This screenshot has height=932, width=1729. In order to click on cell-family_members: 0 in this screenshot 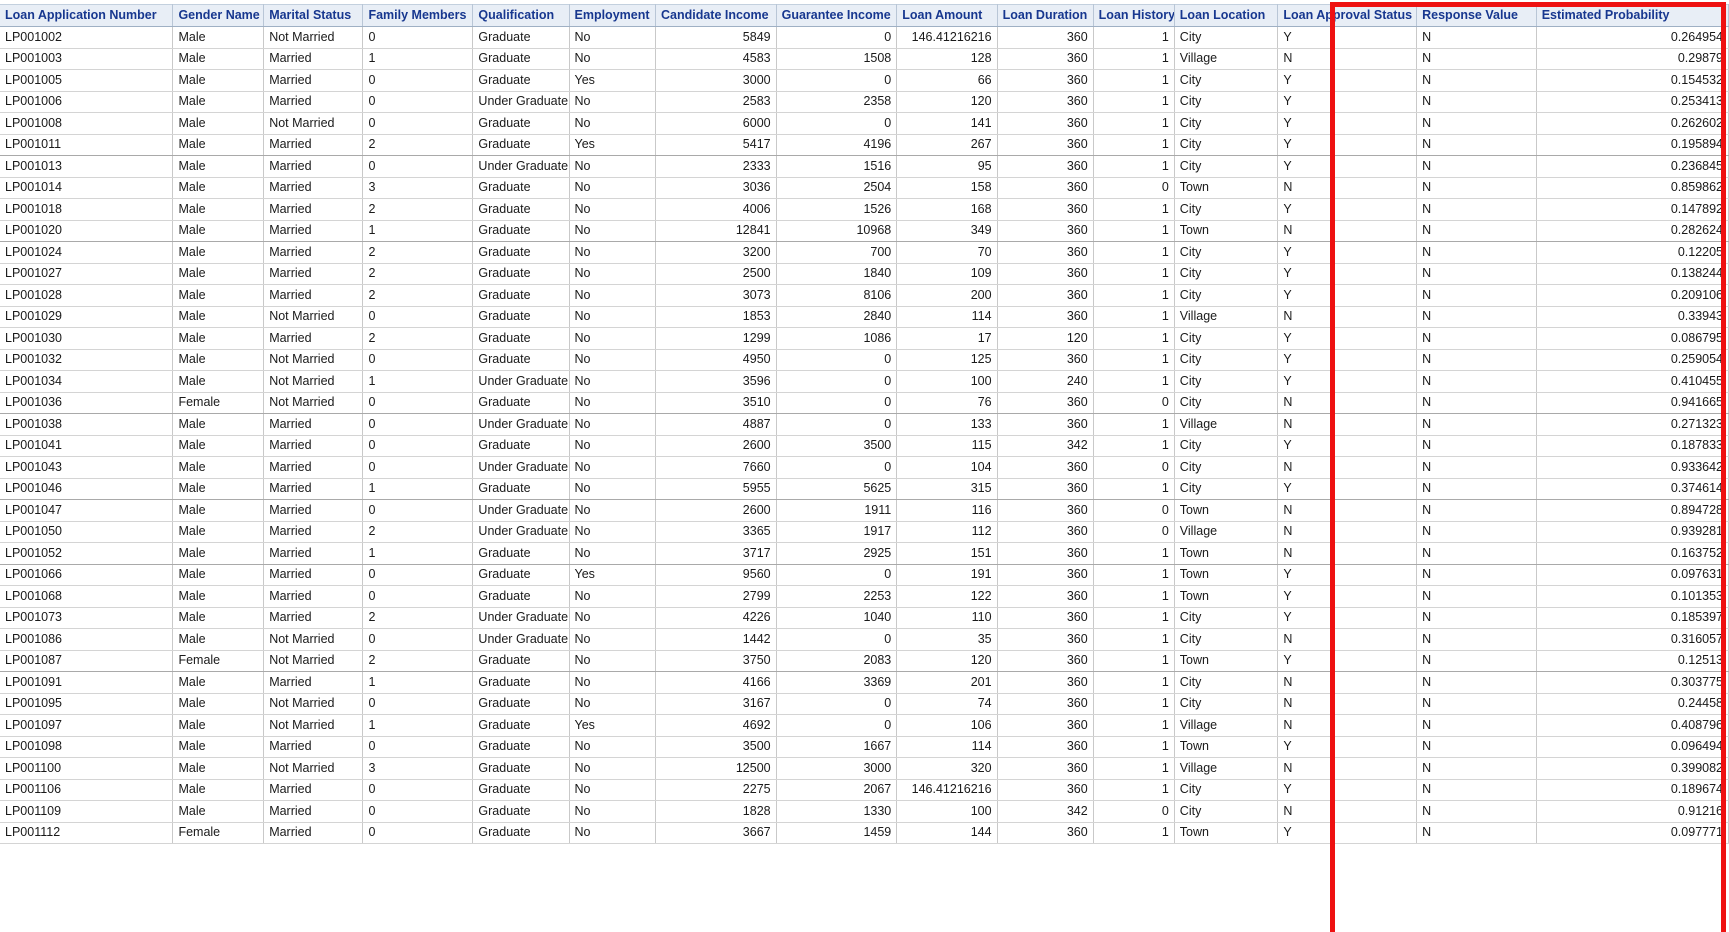, I will do `click(418, 833)`.